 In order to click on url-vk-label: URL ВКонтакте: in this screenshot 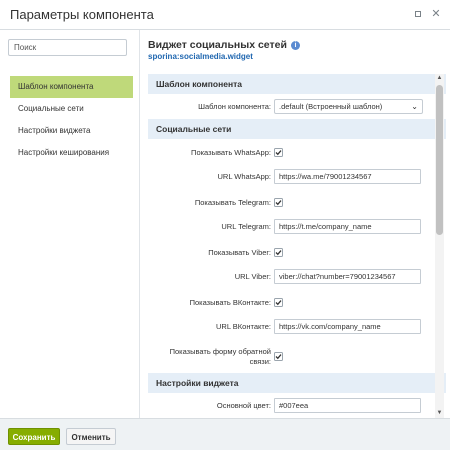, I will do `click(243, 326)`.